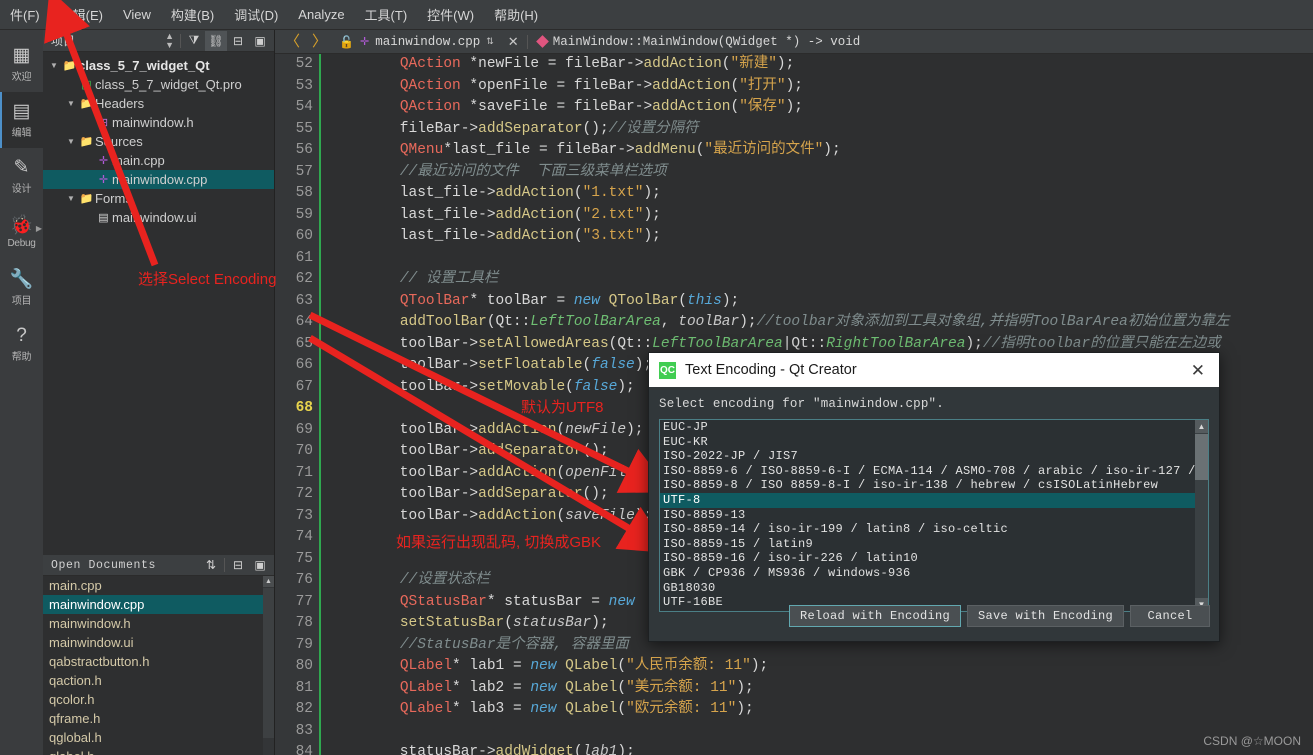 This screenshot has height=755, width=1313. Describe the element at coordinates (137, 14) in the screenshot. I see `menu-item-2: View` at that location.